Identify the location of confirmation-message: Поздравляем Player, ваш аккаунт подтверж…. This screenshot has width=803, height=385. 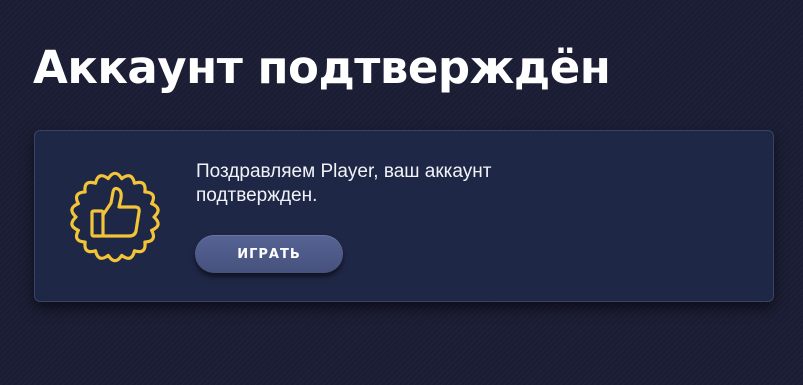
(344, 183).